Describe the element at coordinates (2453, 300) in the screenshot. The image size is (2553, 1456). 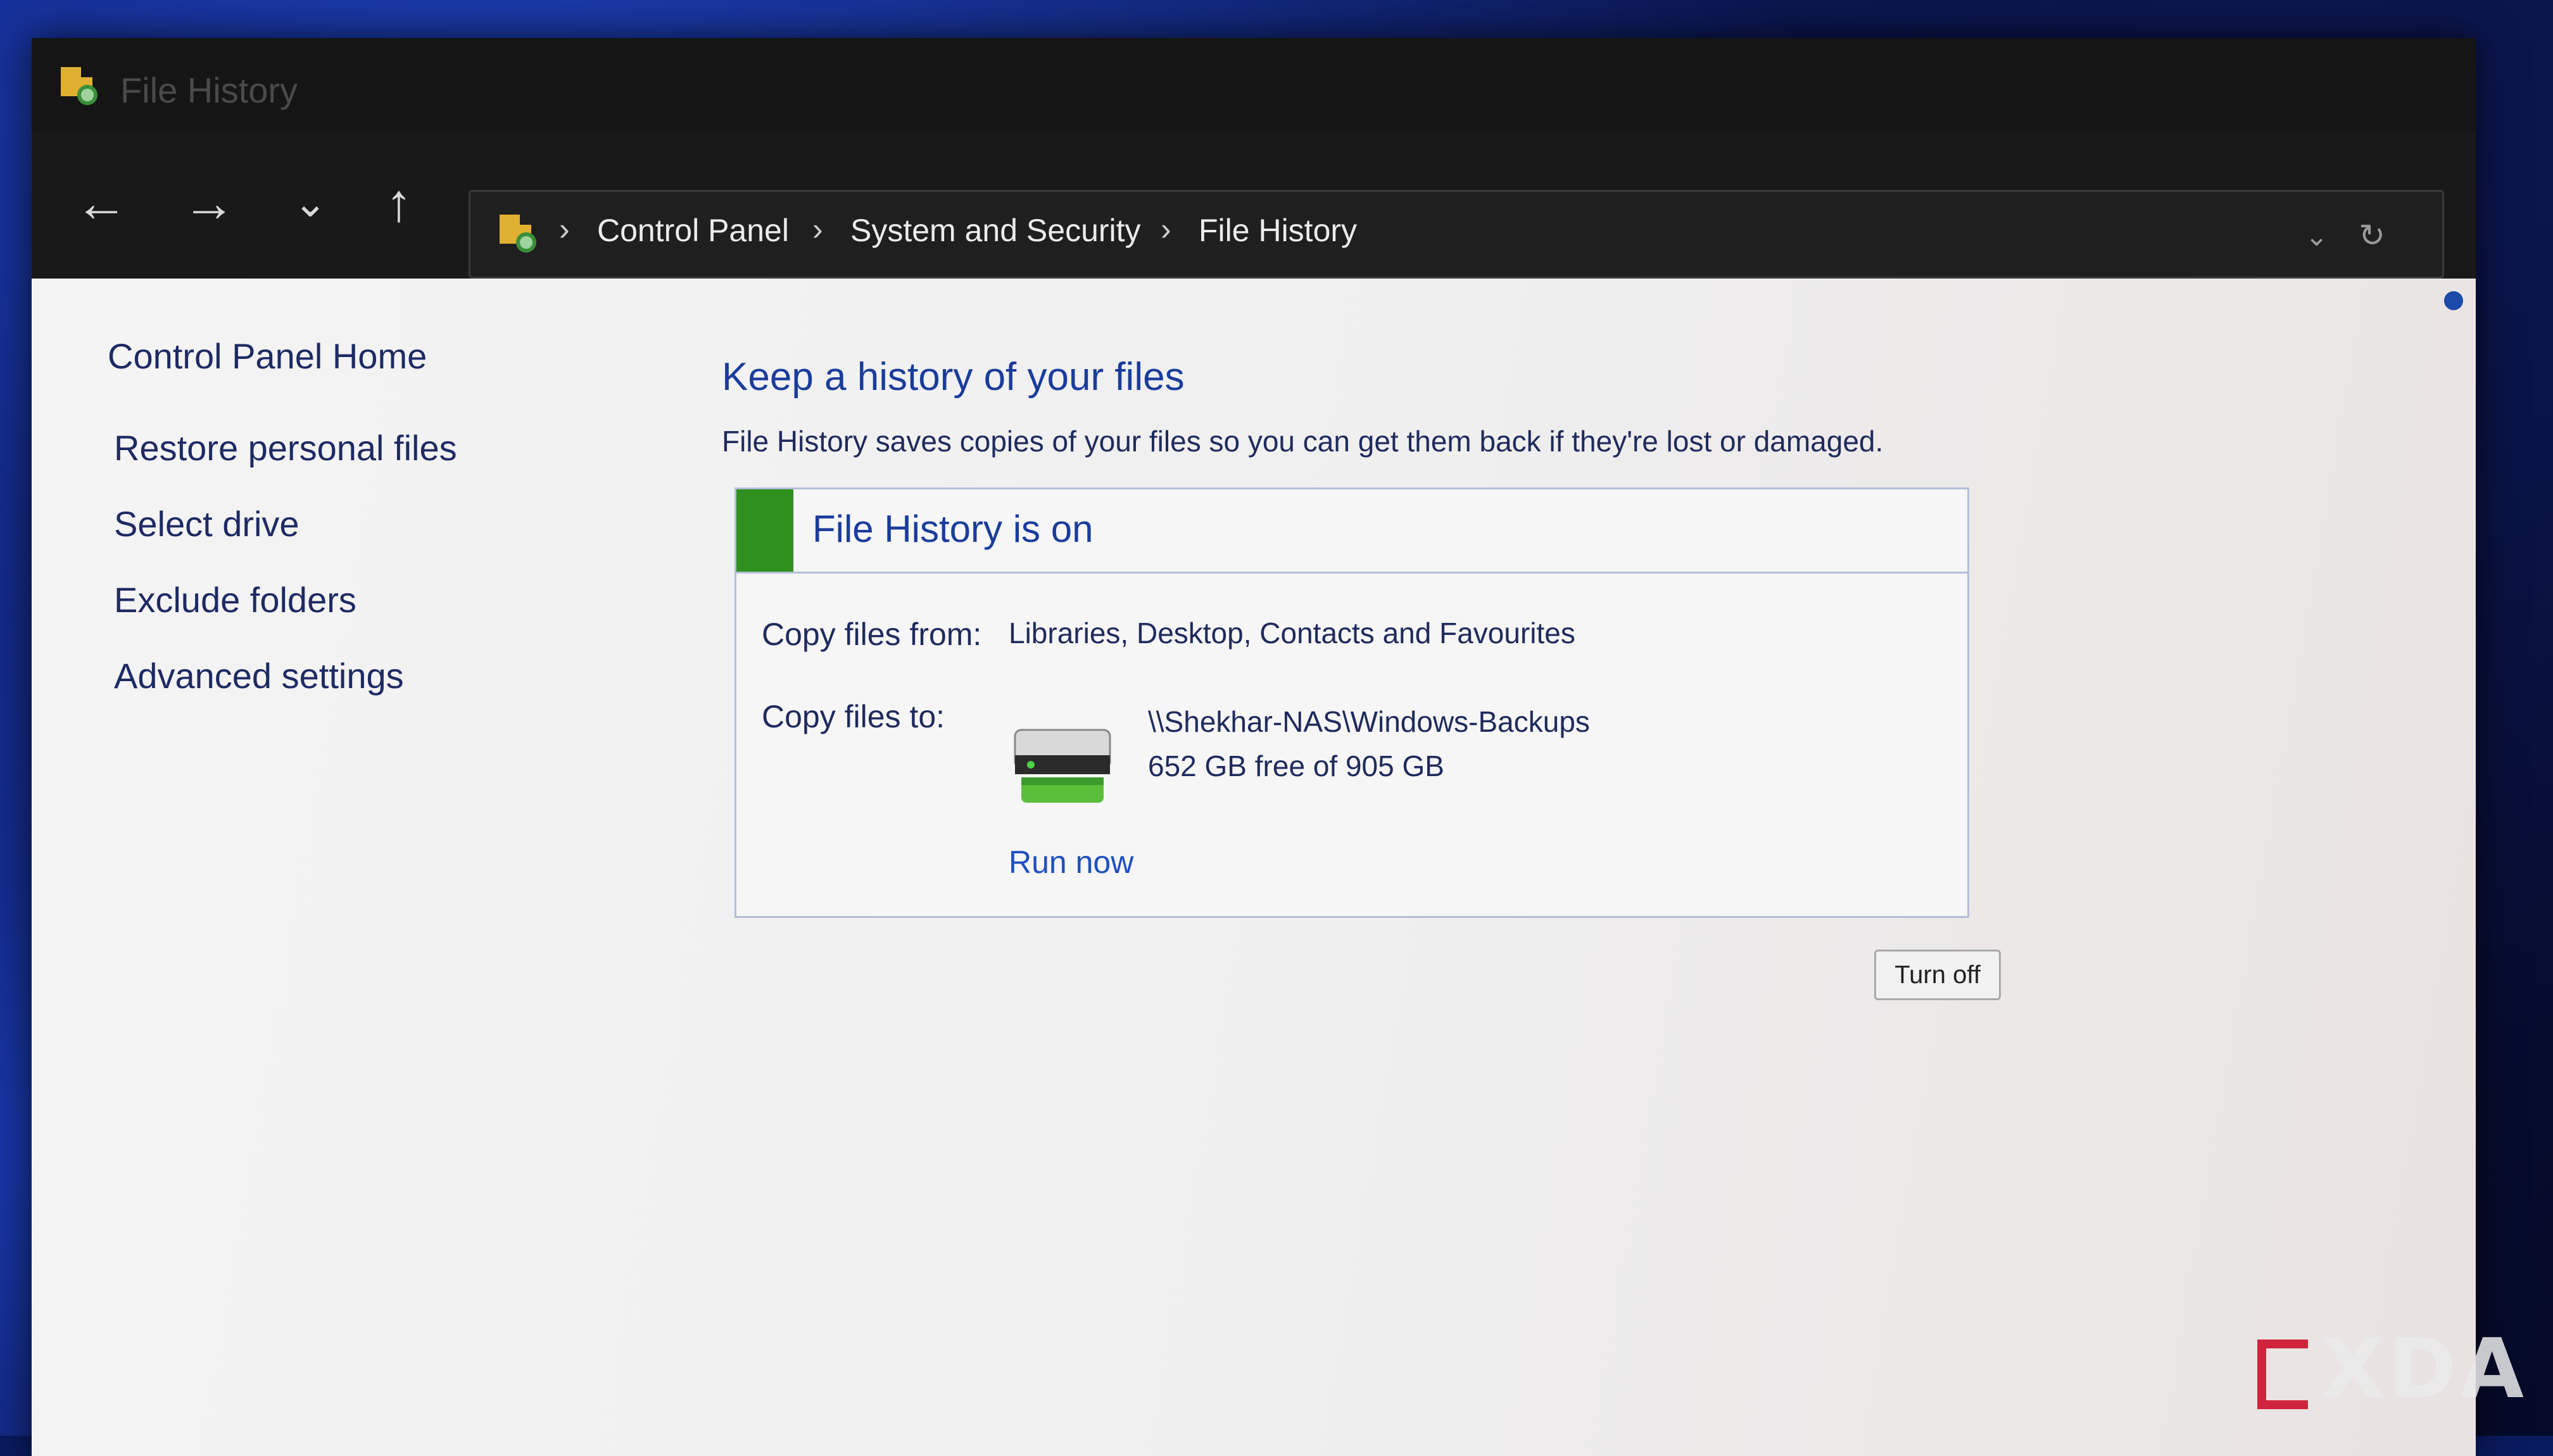
I see `scrollbar-indicator` at that location.